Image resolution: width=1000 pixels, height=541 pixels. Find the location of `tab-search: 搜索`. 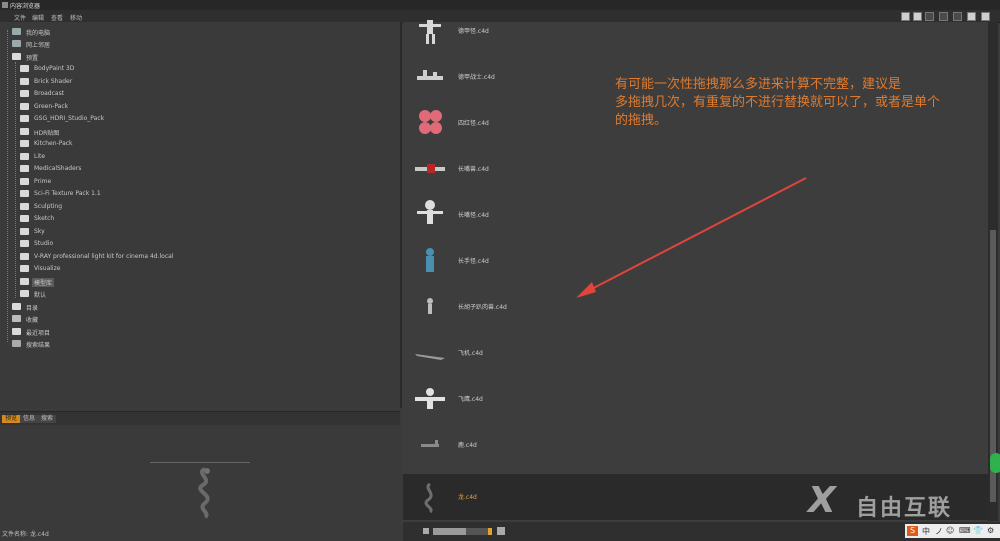

tab-search: 搜索 is located at coordinates (47, 419).